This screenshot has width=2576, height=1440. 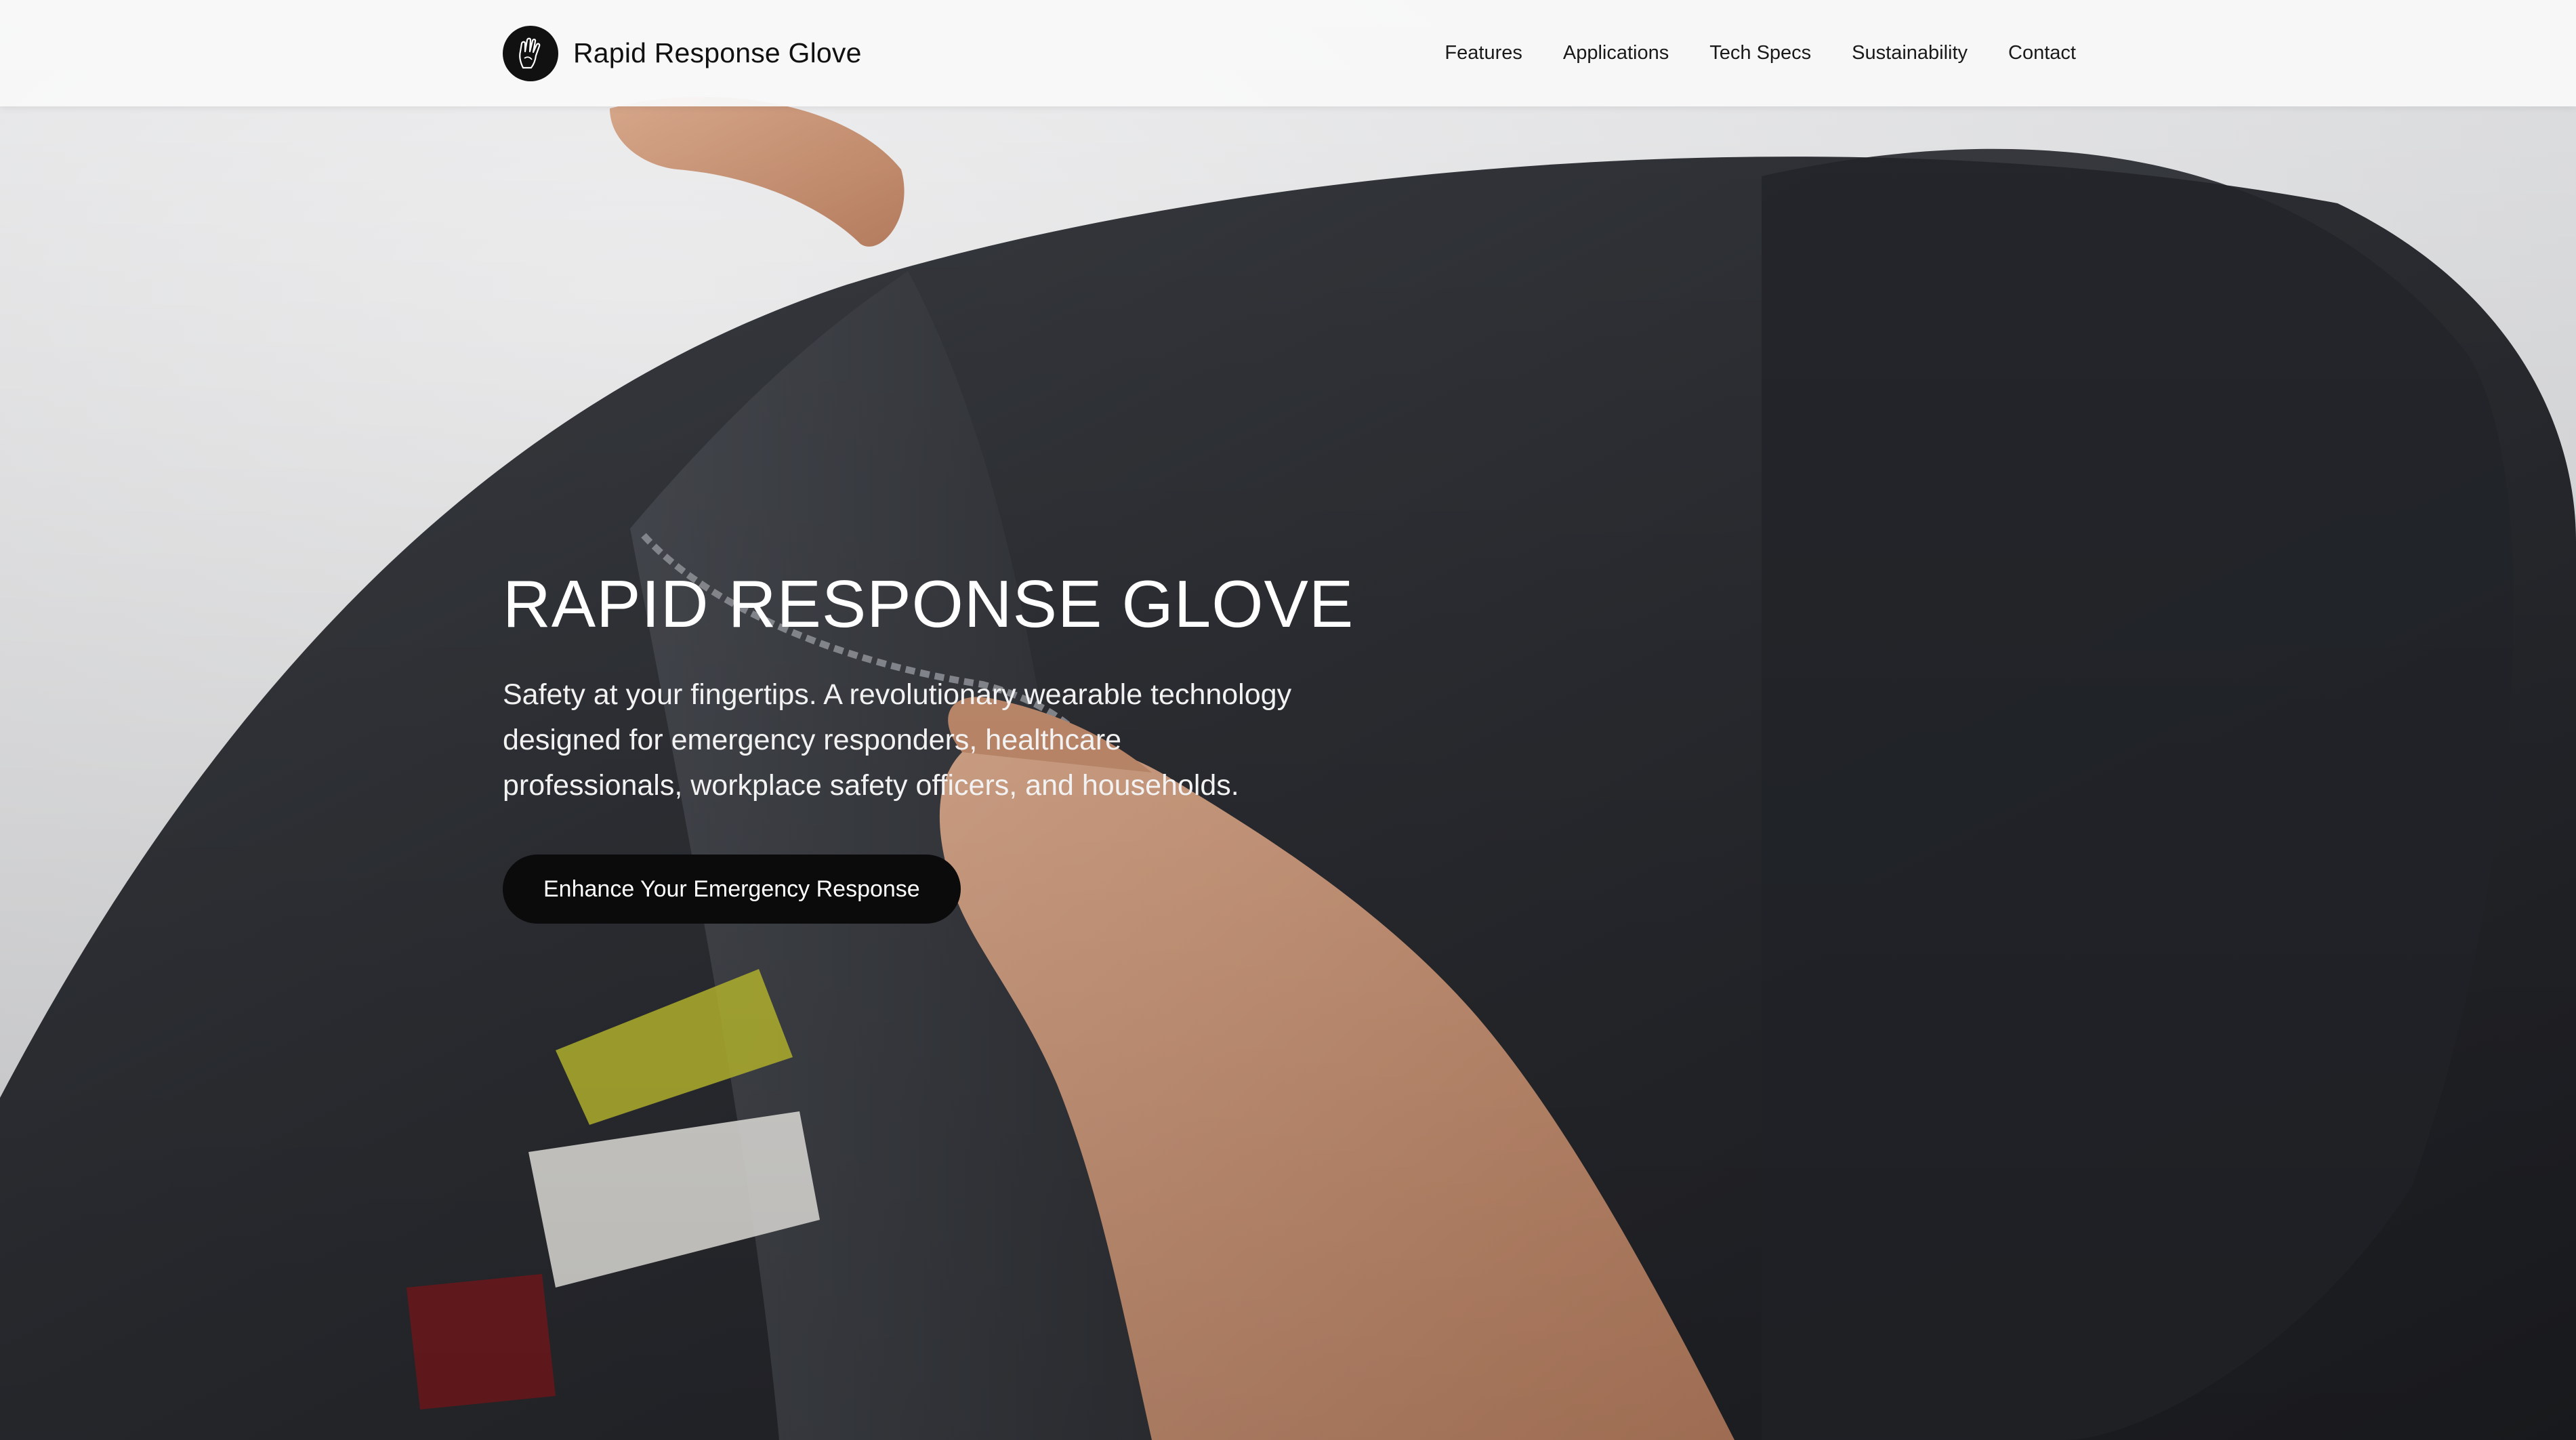 What do you see at coordinates (732, 889) in the screenshot?
I see `cta-button: Enhance Your Emergency Response` at bounding box center [732, 889].